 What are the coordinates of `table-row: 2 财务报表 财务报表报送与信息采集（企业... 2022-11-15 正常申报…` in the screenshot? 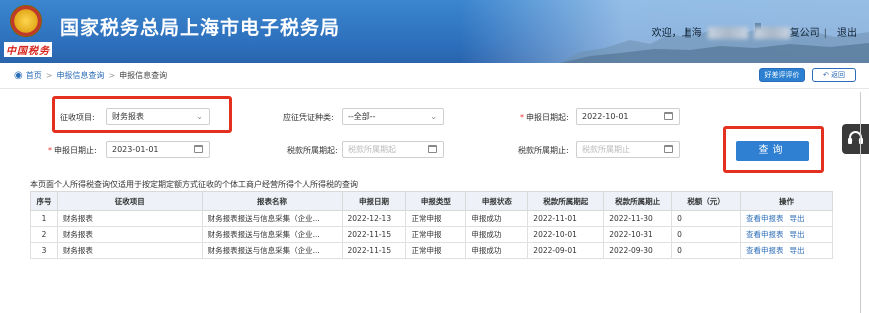 It's located at (431, 234).